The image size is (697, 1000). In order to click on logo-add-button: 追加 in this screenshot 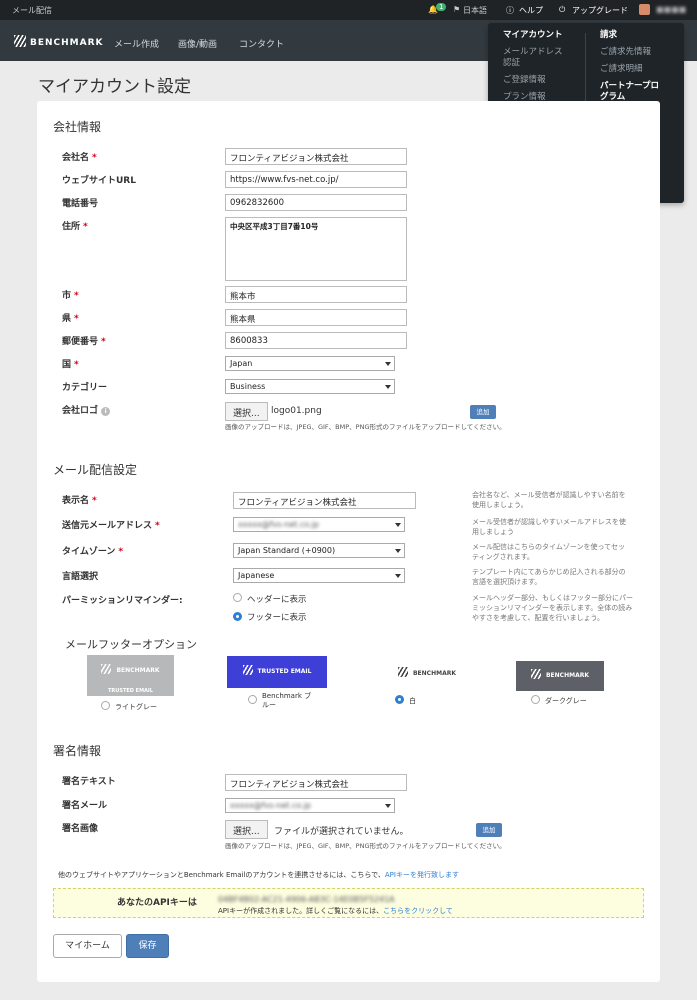, I will do `click(483, 412)`.